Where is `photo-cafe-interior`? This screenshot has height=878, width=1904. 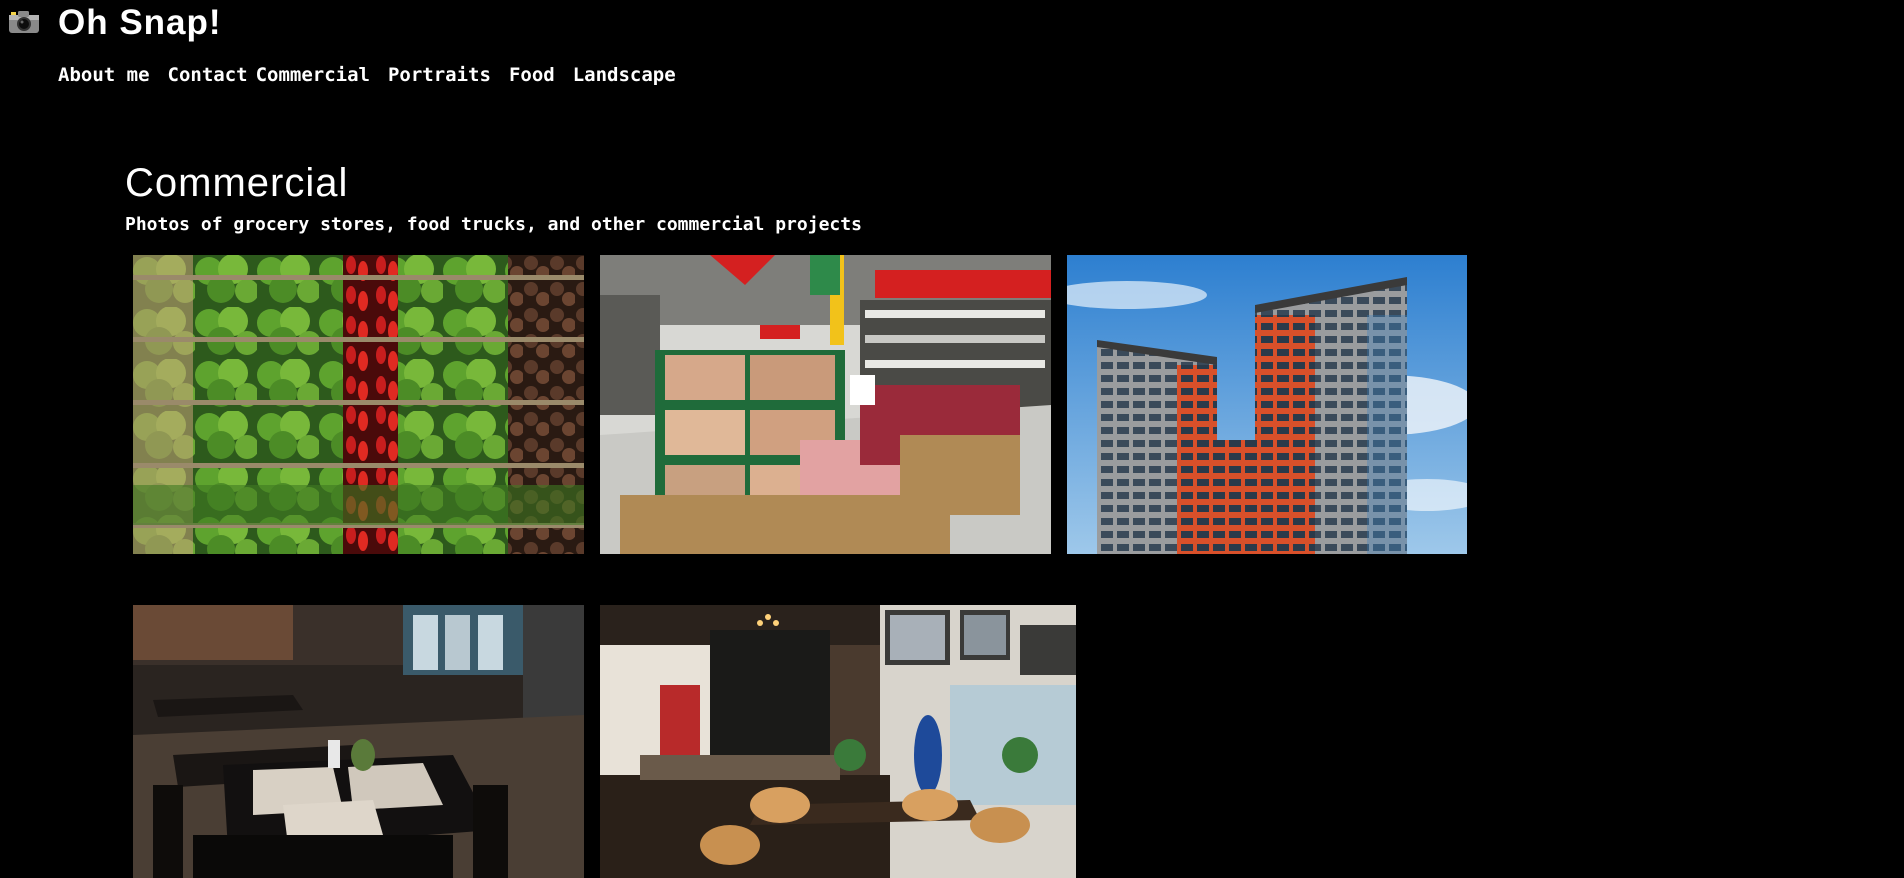
photo-cafe-interior is located at coordinates (838, 741).